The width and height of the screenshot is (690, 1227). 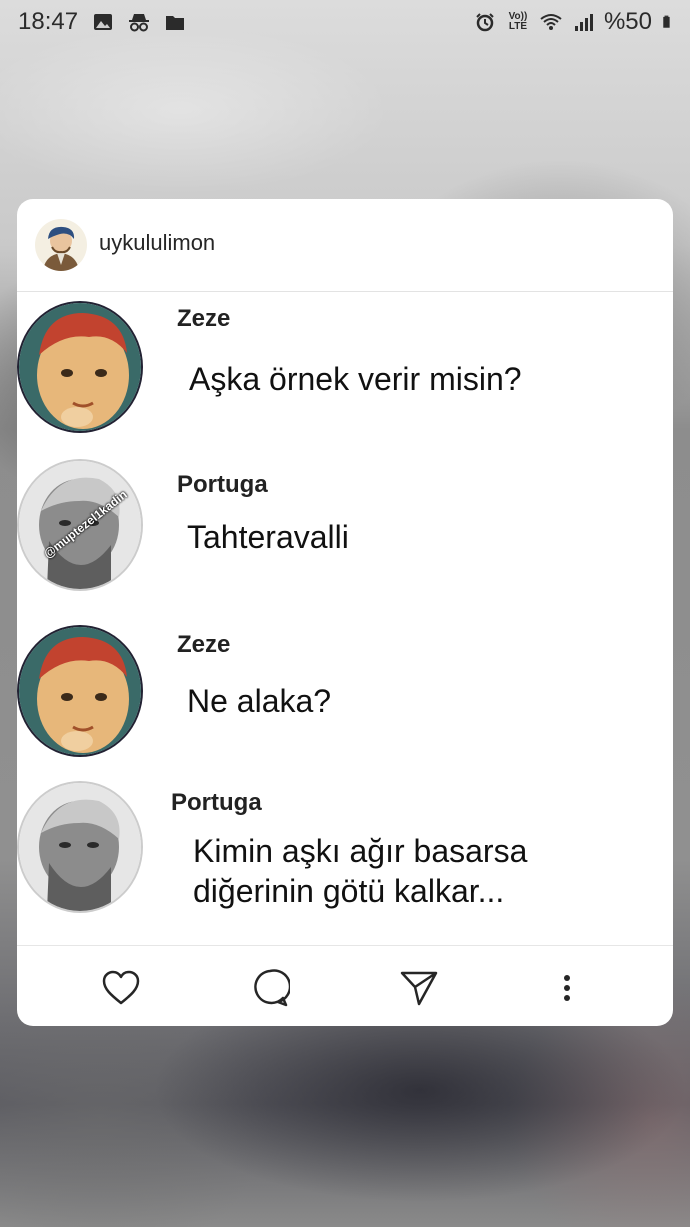 I want to click on user-avatar, so click(x=61, y=245).